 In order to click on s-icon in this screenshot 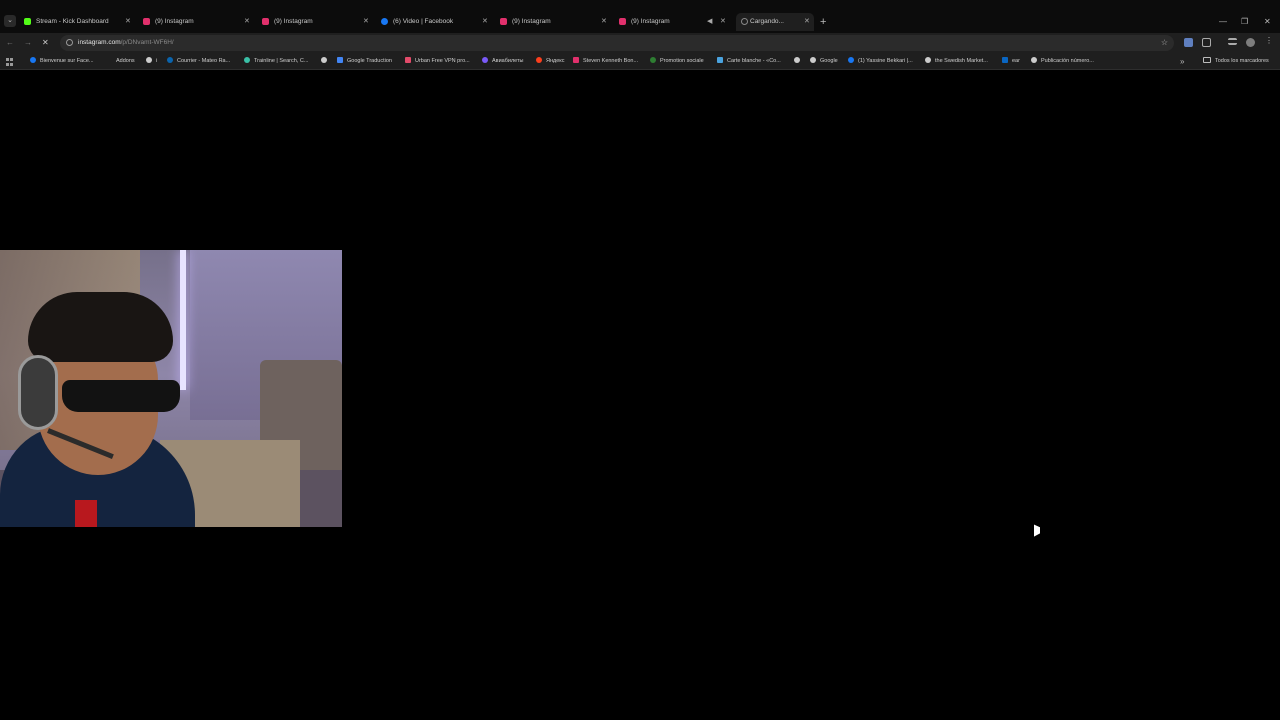, I will do `click(720, 60)`.